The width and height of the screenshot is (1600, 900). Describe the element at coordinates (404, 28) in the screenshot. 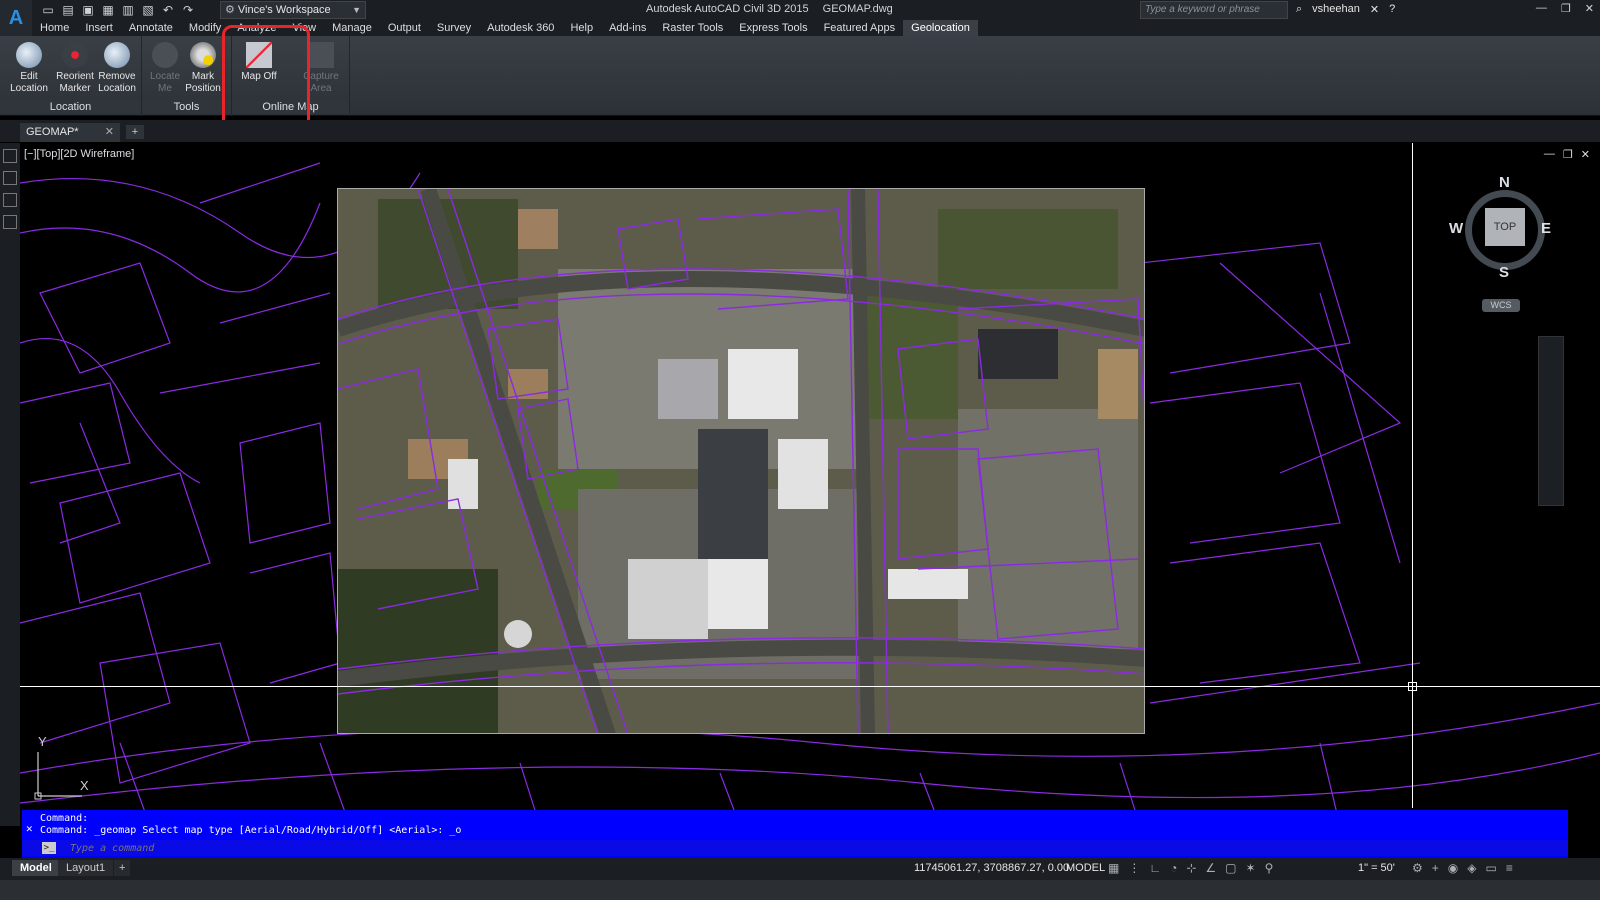

I see `ribbon-tab-output: Output` at that location.